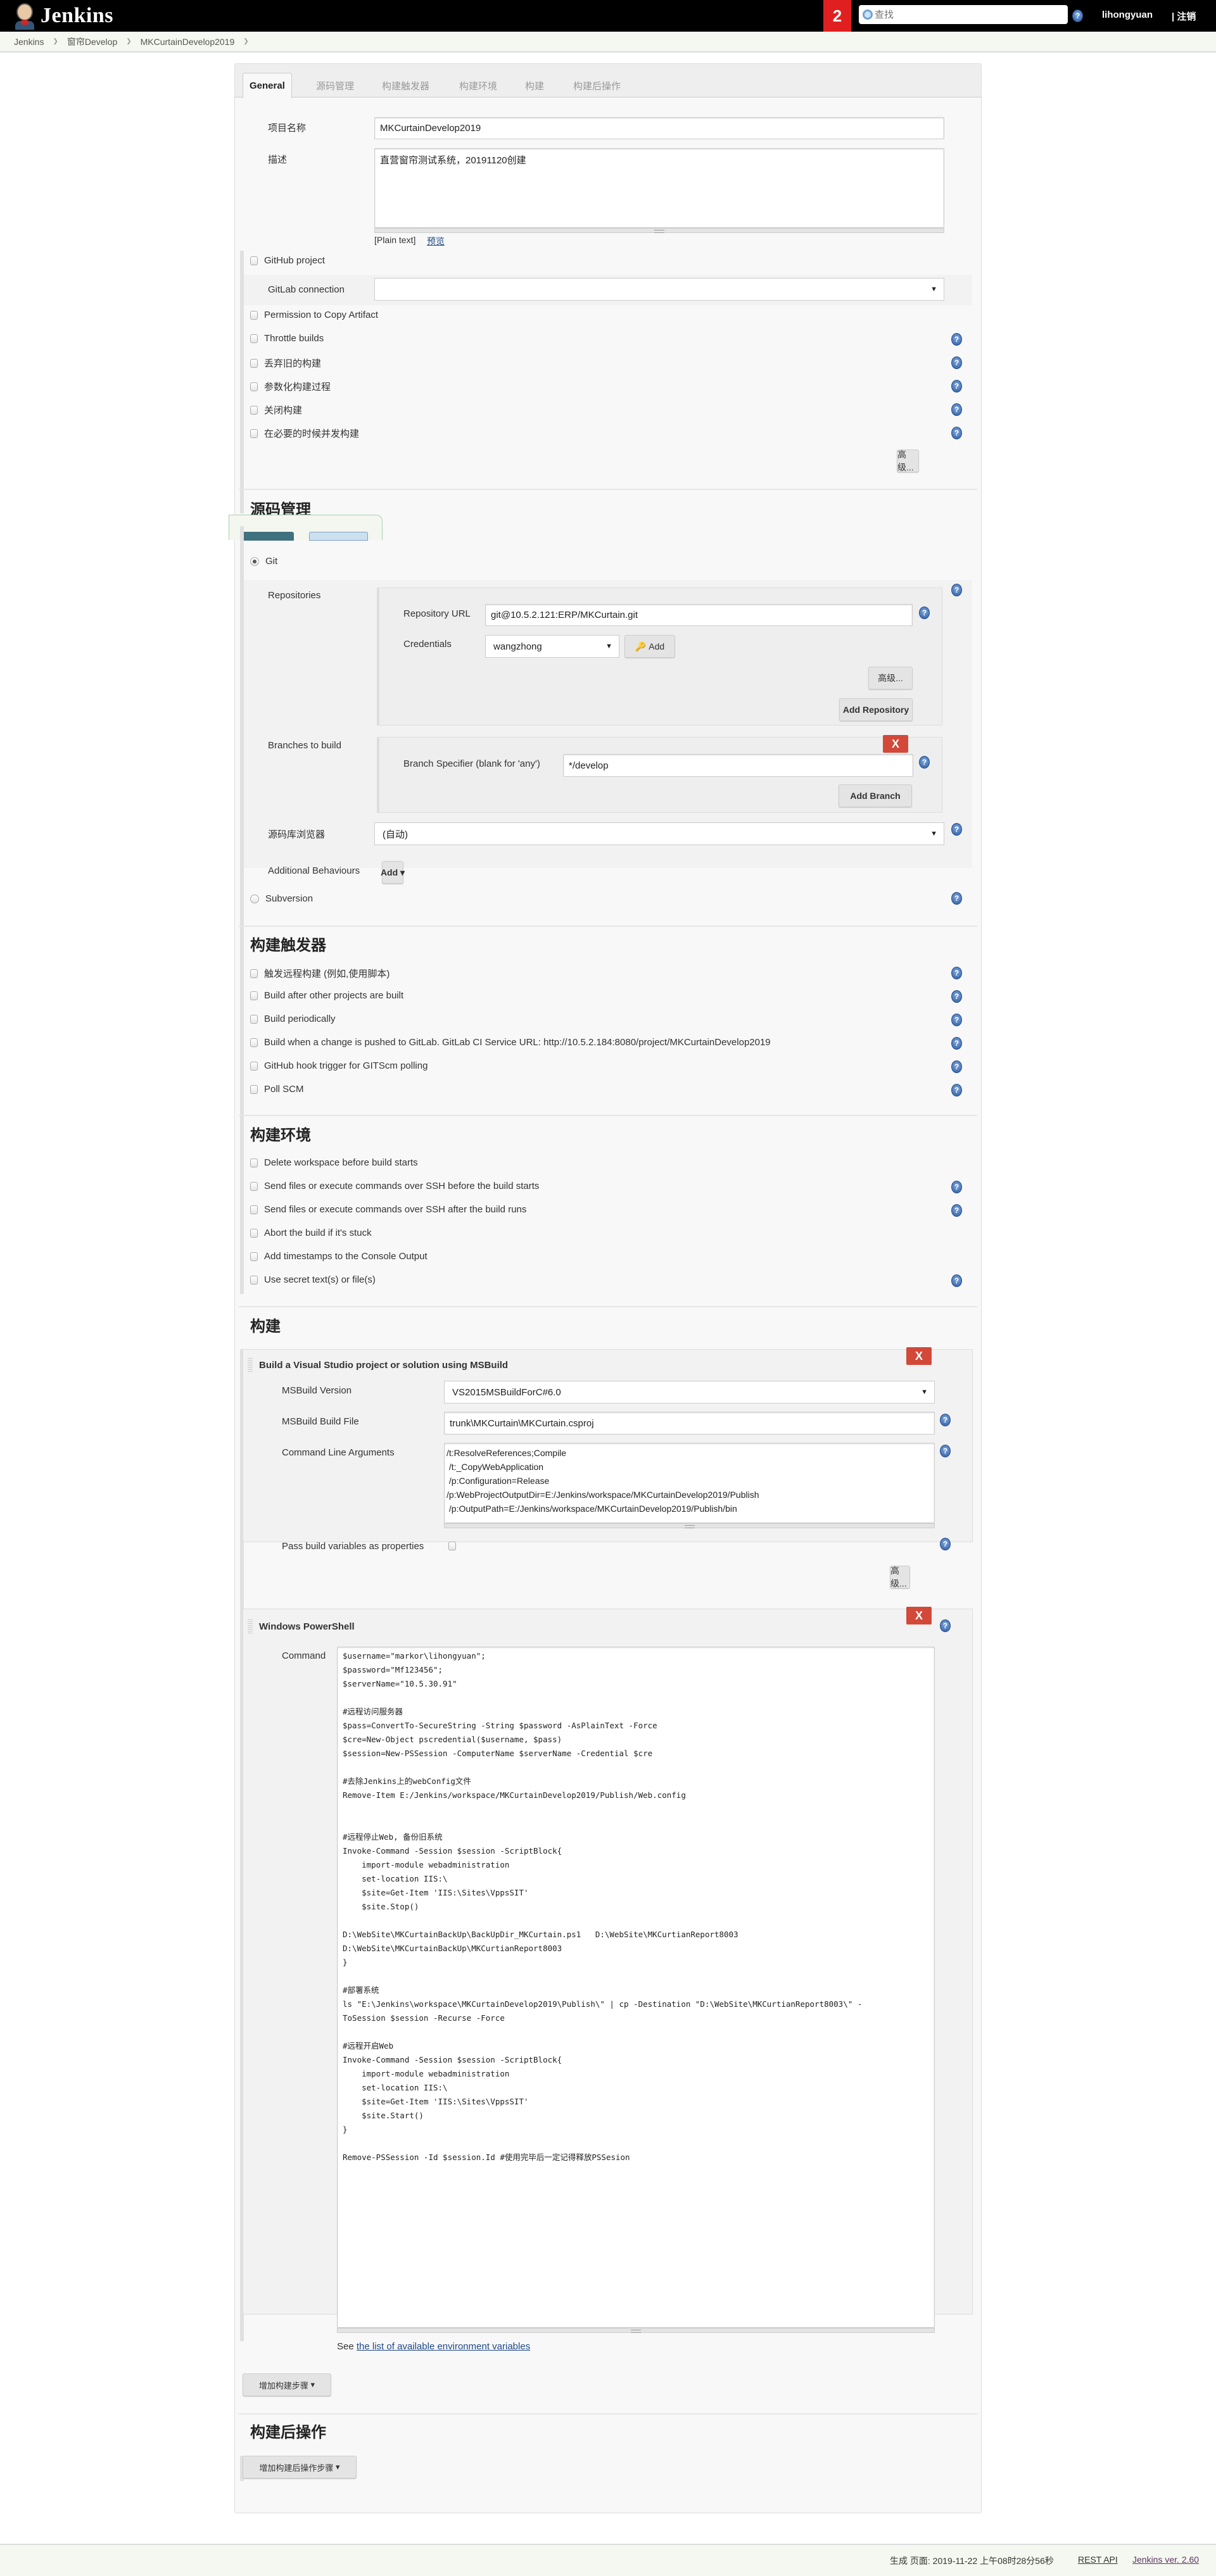 The image size is (1216, 2576). Describe the element at coordinates (478, 85) in the screenshot. I see `tab-environment: 构建环境` at that location.